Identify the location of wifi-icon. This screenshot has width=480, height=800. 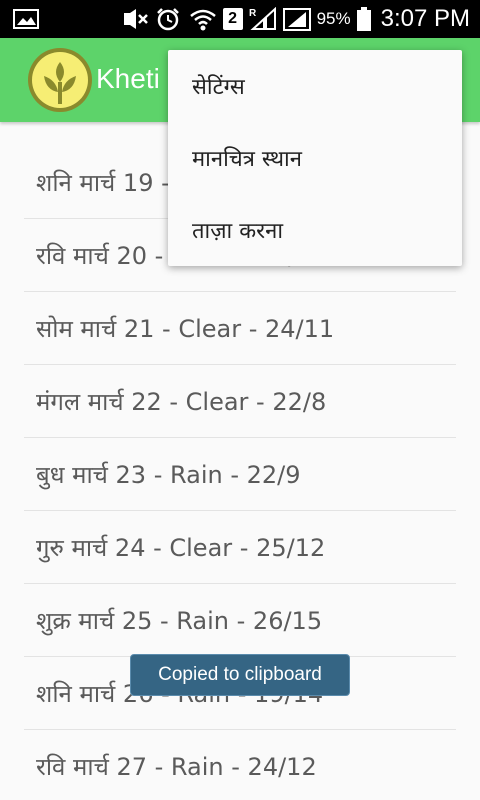
(203, 19).